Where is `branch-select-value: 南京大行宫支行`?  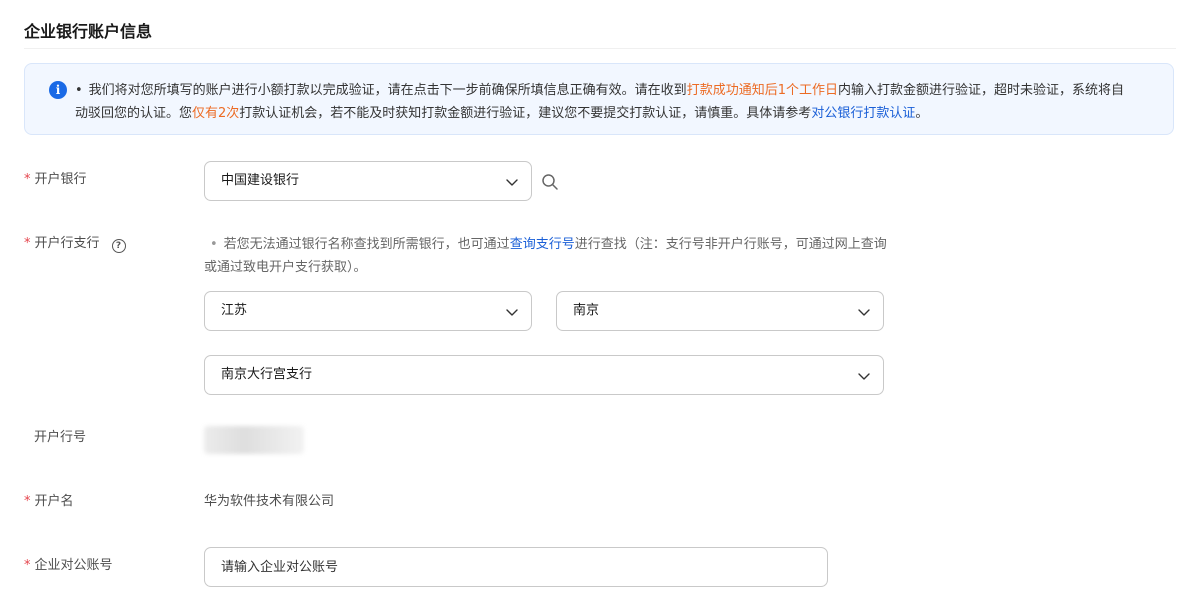
branch-select-value: 南京大行宫支行 is located at coordinates (267, 374).